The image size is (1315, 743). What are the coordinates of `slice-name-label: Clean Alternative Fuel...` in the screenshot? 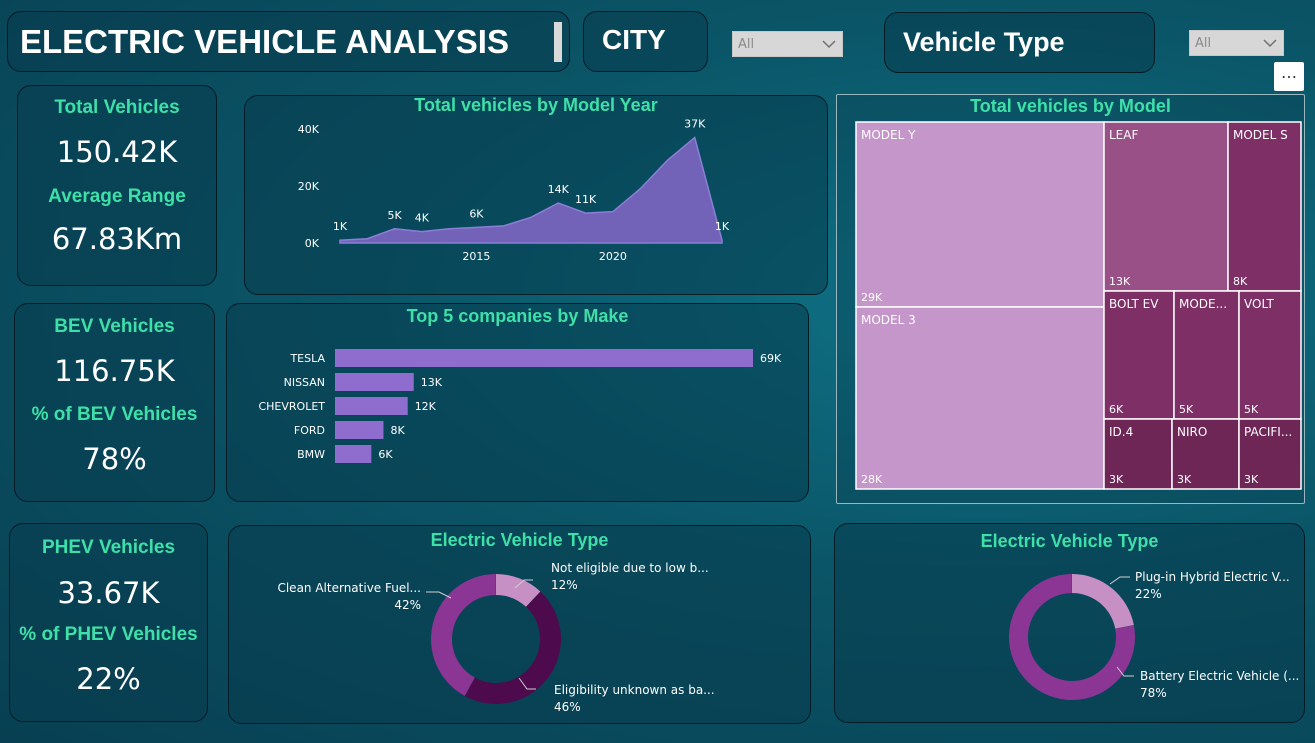 It's located at (349, 588).